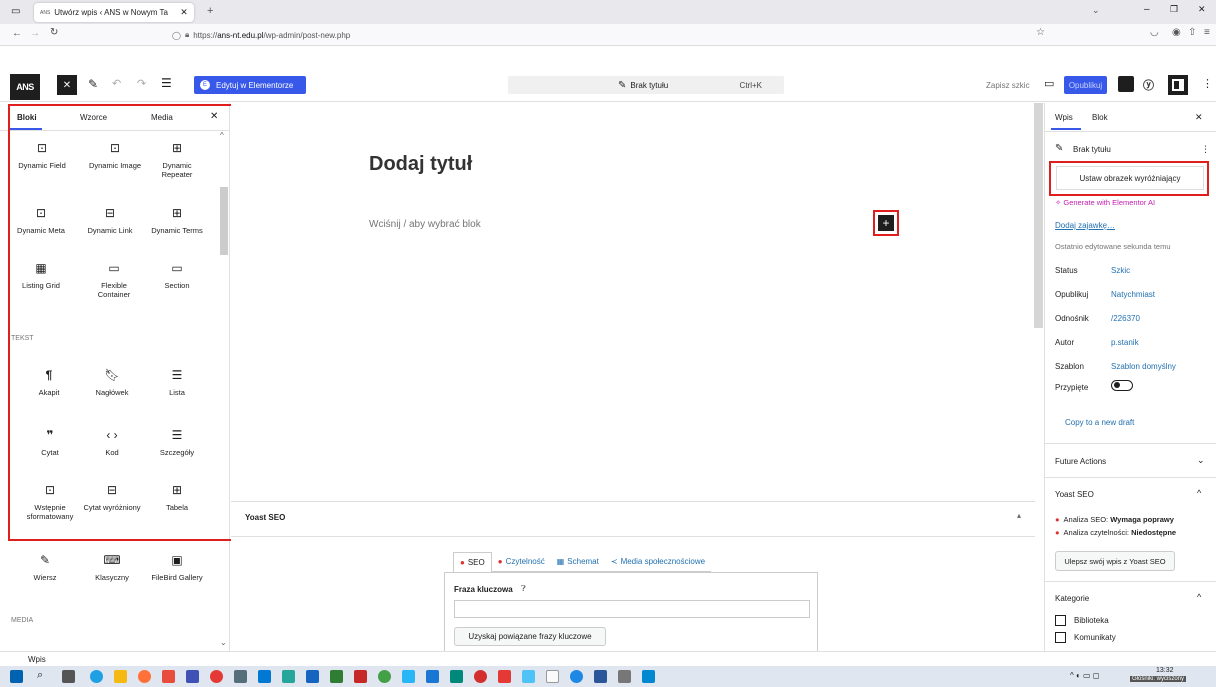  Describe the element at coordinates (1074, 494) in the screenshot. I see `yoast-panel-header: Yoast SEO` at that location.